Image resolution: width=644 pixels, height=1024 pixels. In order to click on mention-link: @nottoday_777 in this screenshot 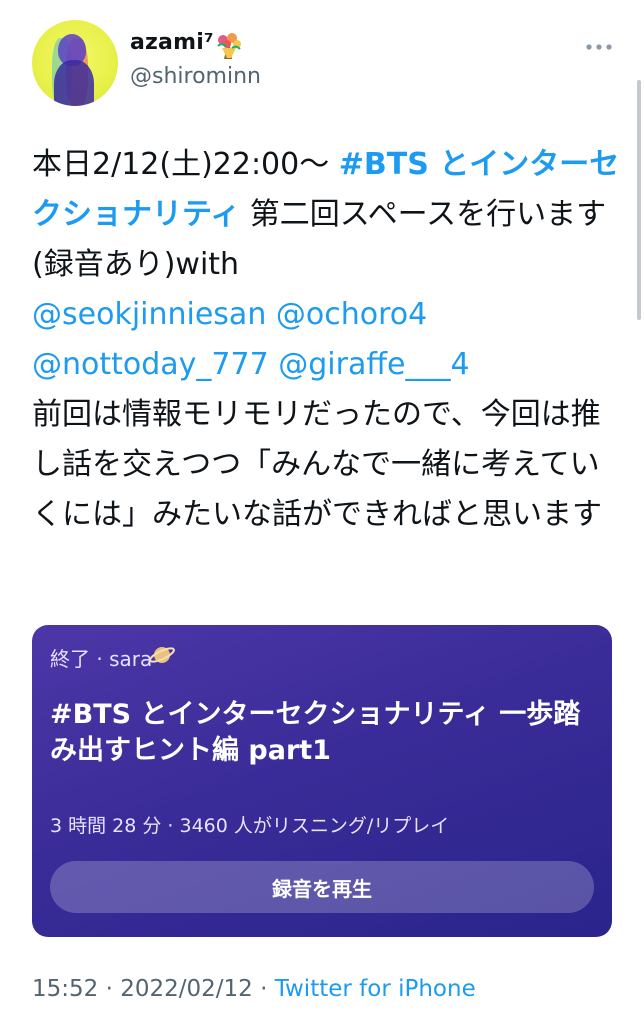, I will do `click(150, 364)`.